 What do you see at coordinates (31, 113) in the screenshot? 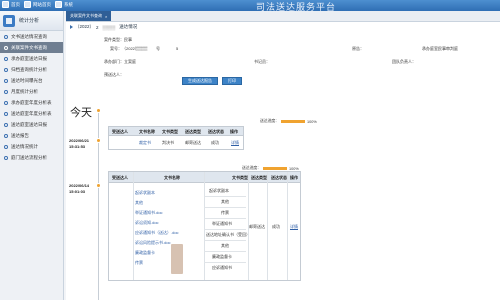
I see `sidebar-item: 送达庭室年度分析表` at bounding box center [31, 113].